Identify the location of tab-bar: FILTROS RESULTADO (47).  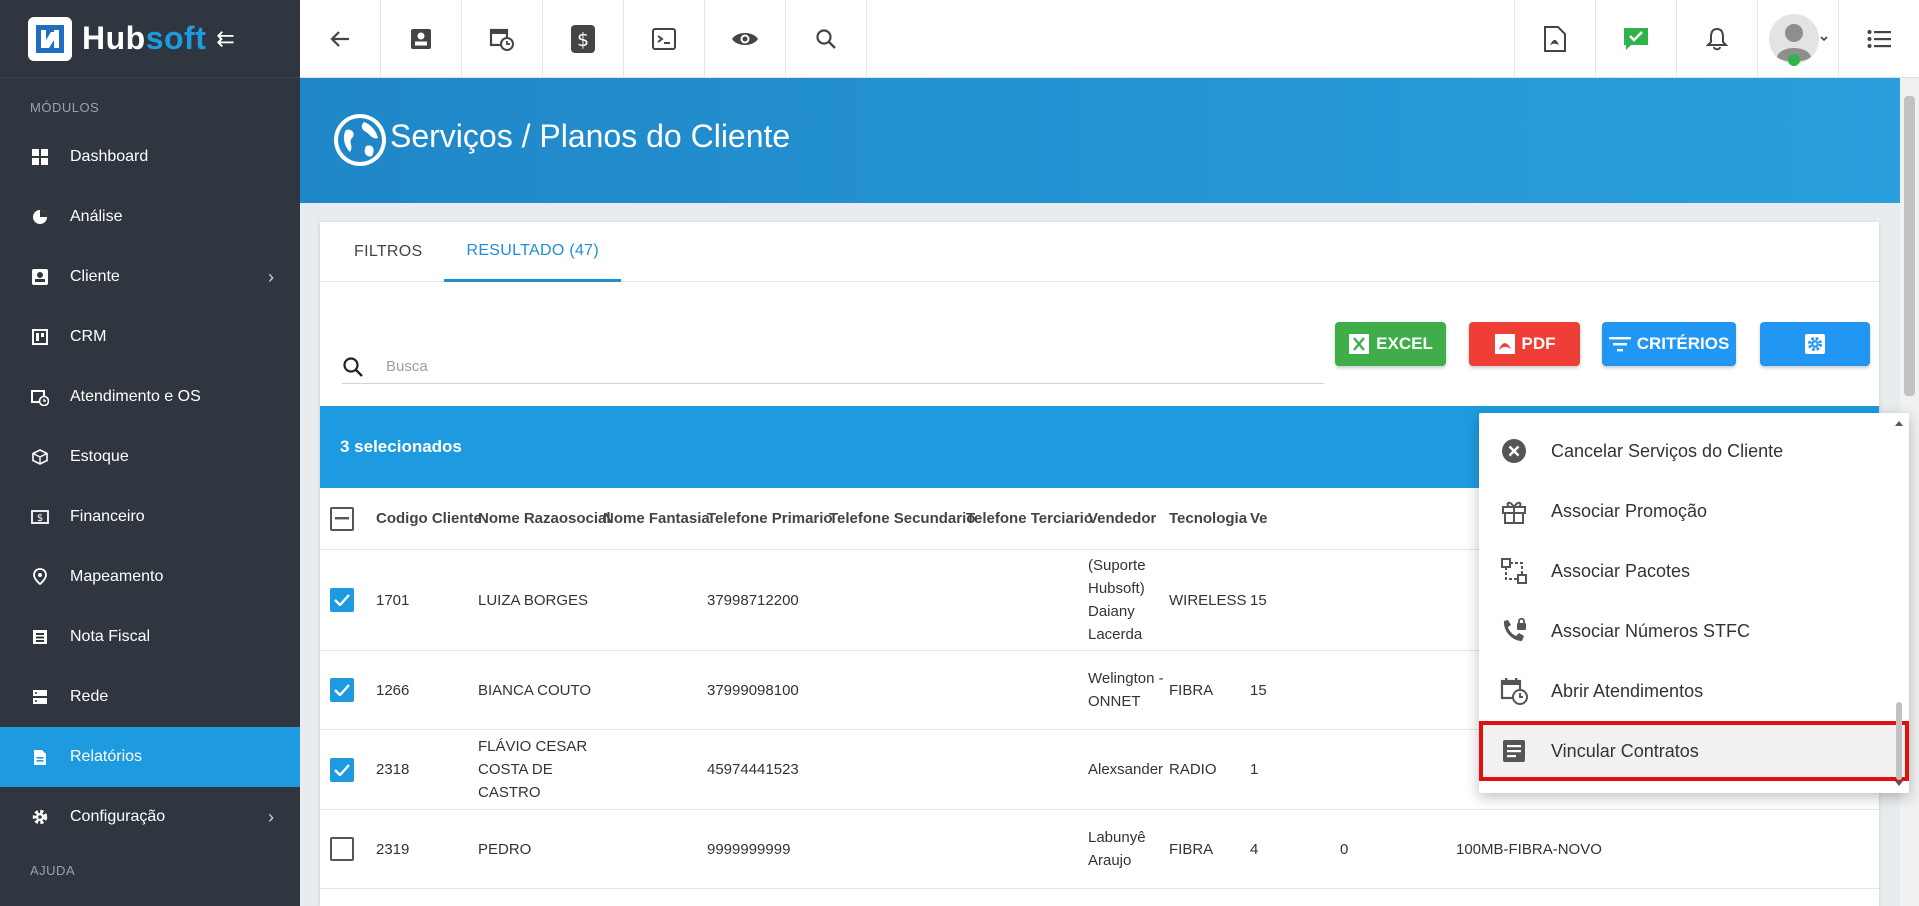
(1099, 252).